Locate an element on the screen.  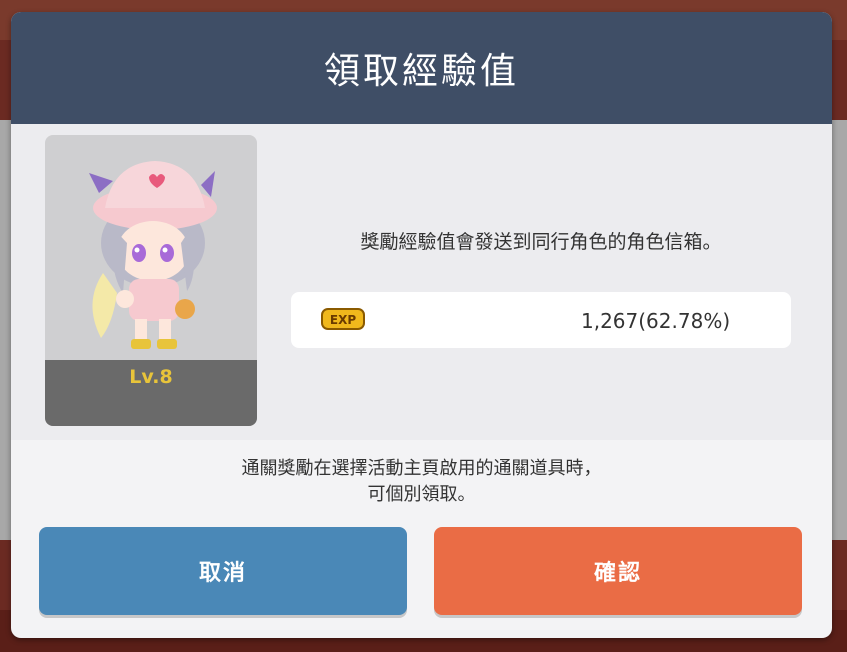
character-level: Lv.8 is located at coordinates (151, 377).